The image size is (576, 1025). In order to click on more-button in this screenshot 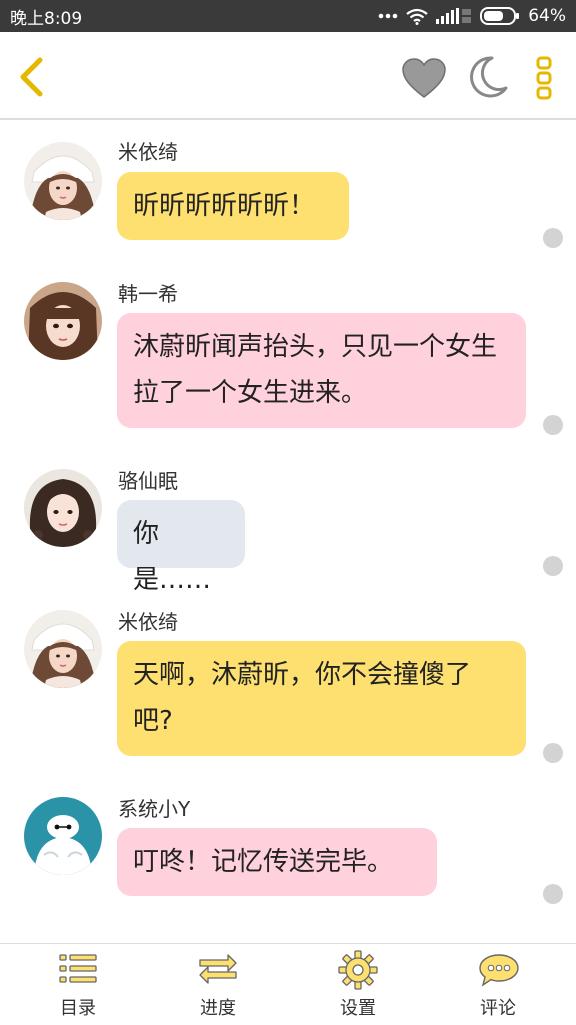, I will do `click(544, 78)`.